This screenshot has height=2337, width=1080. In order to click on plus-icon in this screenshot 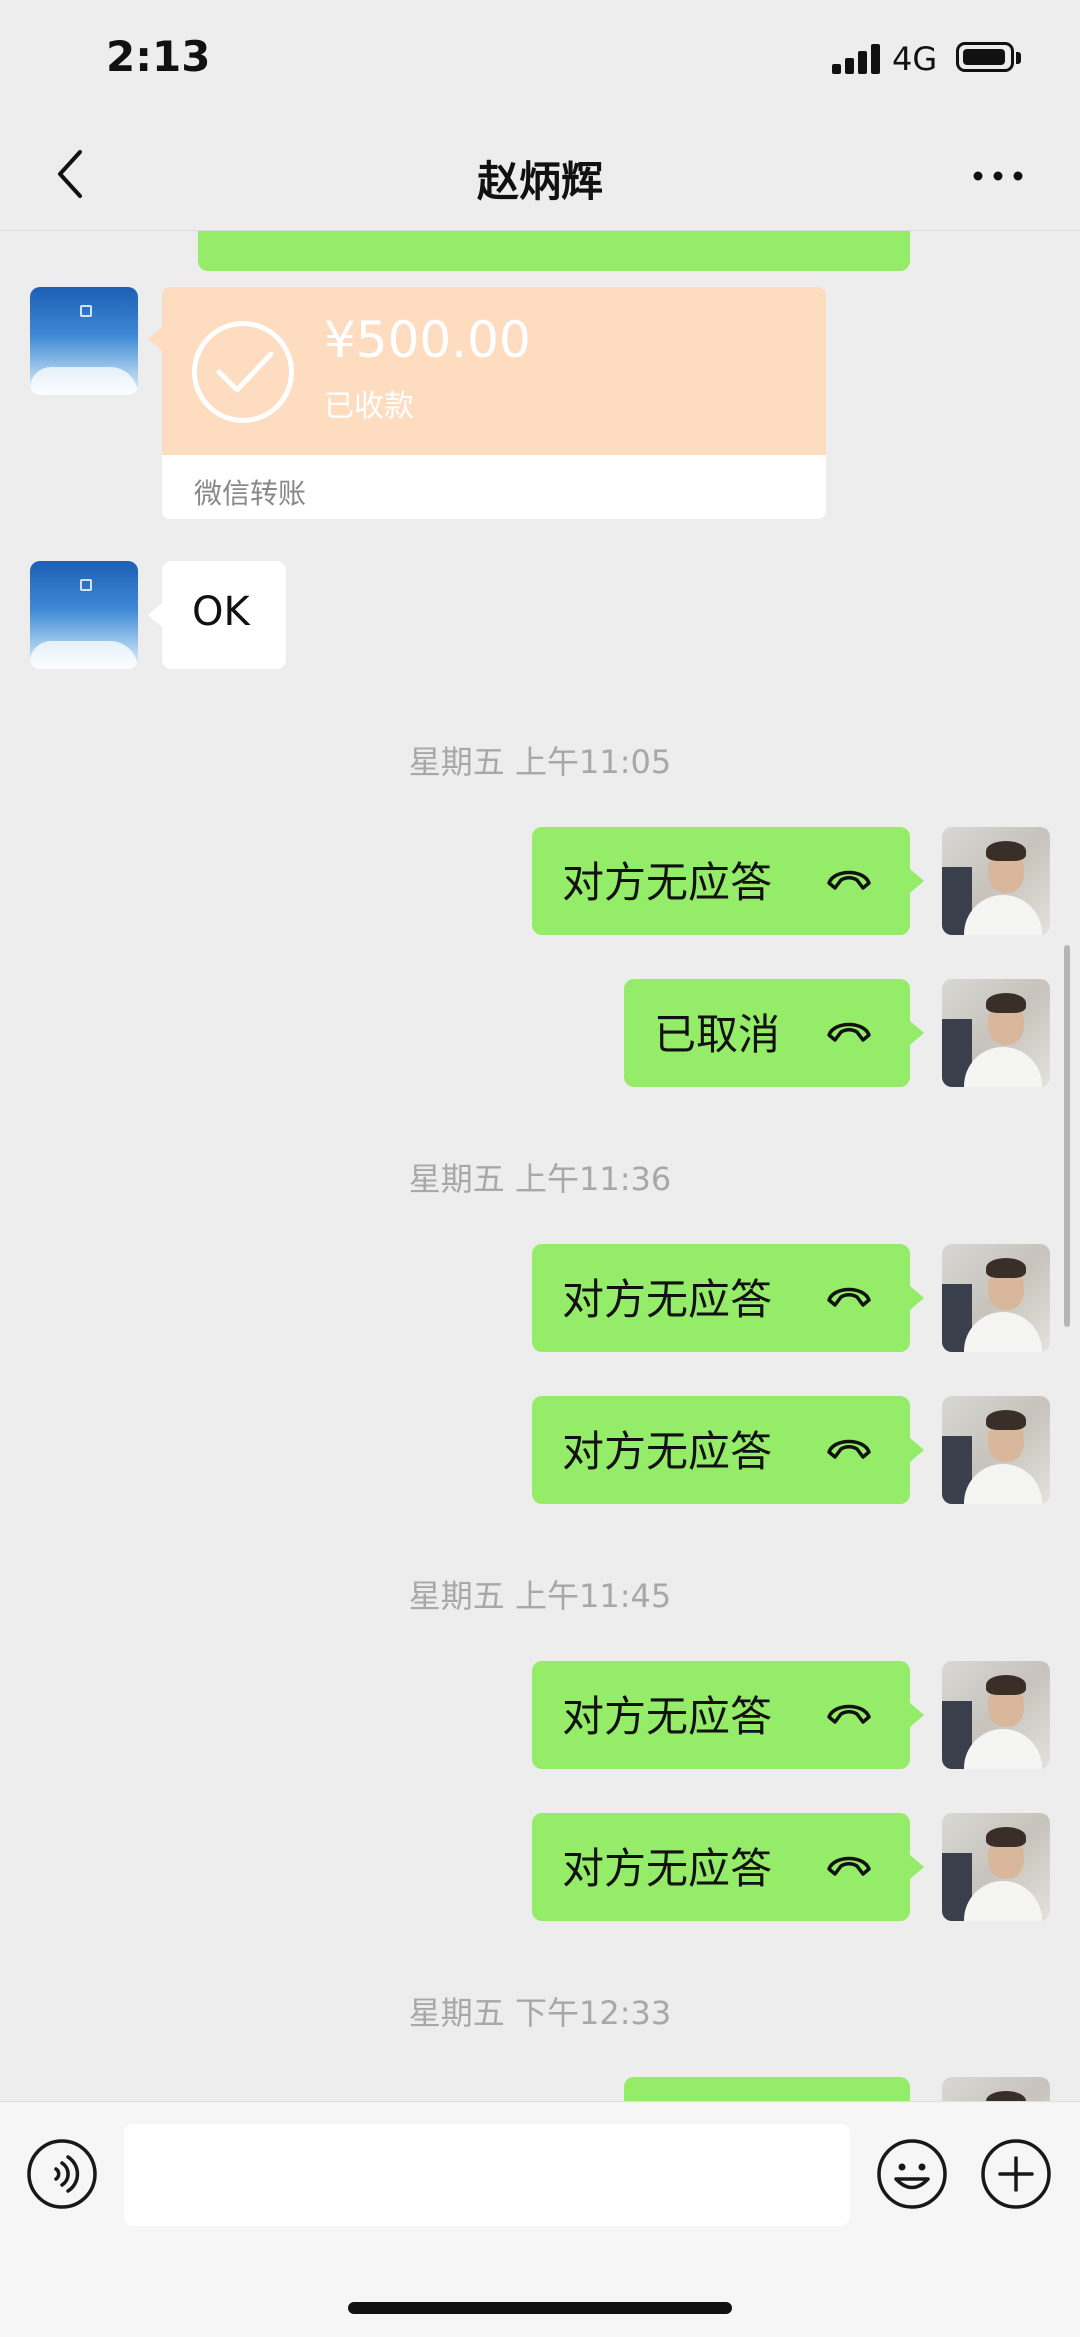, I will do `click(1016, 2174)`.